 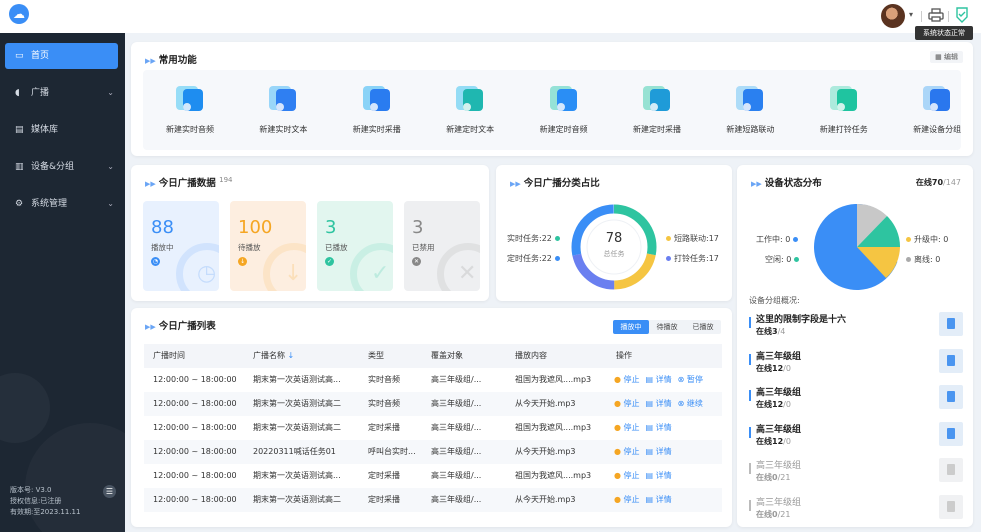 What do you see at coordinates (617, 427) in the screenshot?
I see `stop-icon: ●` at bounding box center [617, 427].